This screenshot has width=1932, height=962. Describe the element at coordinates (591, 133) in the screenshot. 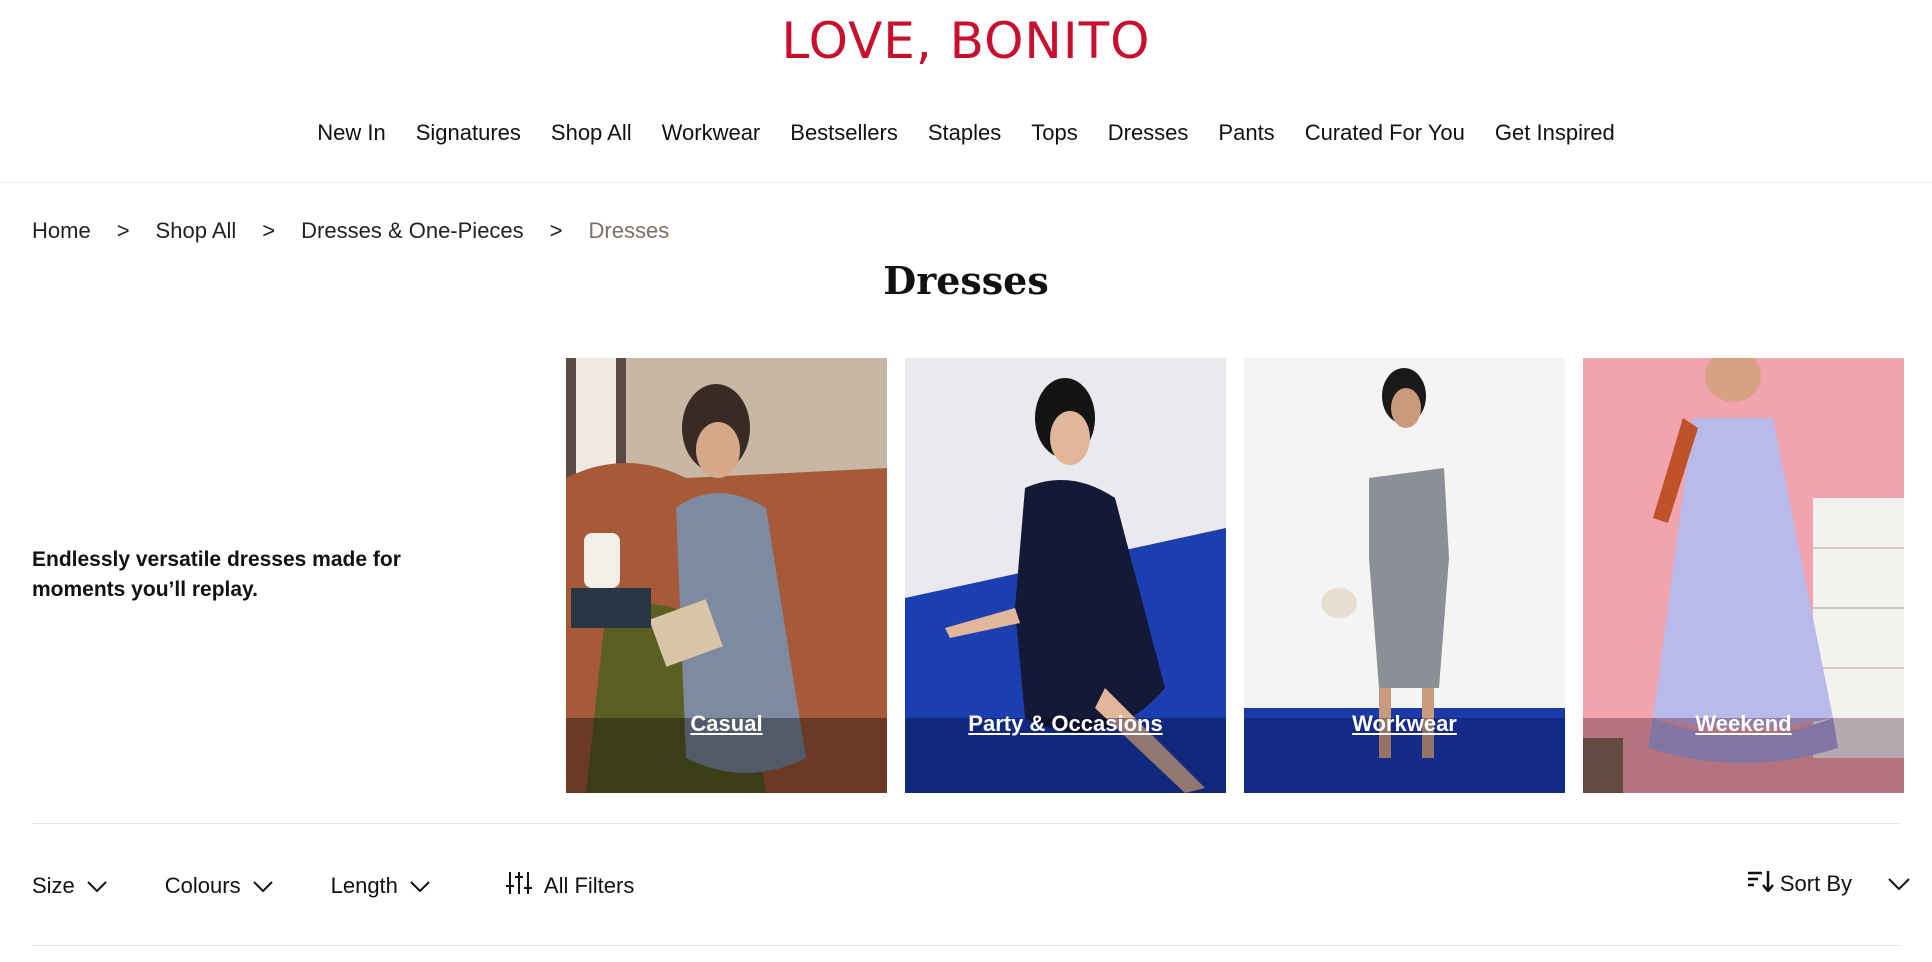

I see `nav-item-shop-all: Shop All` at that location.